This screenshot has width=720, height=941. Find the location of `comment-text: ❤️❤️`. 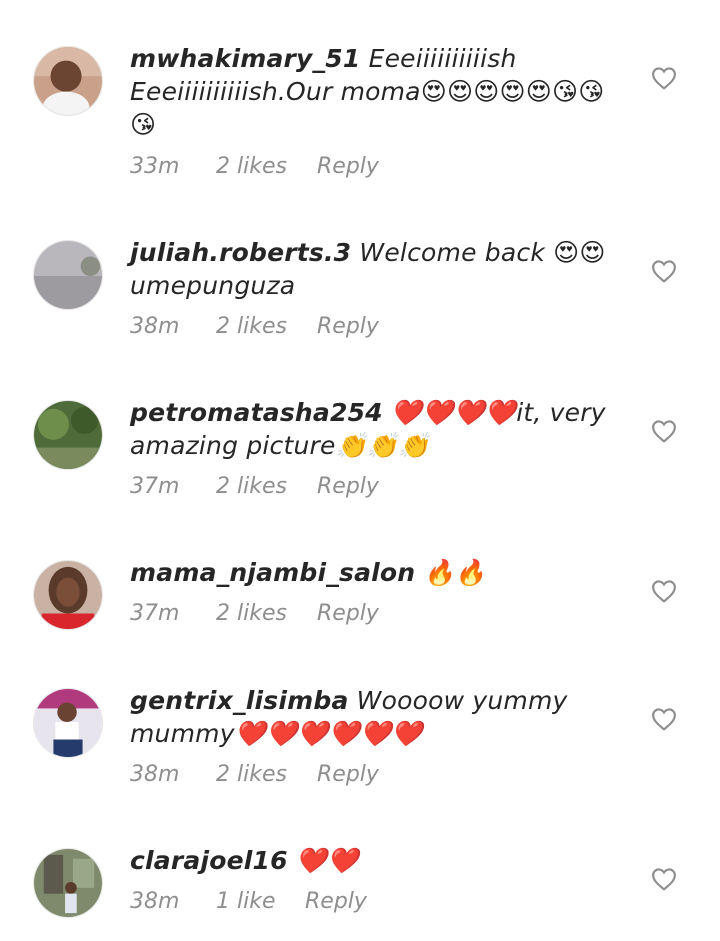

comment-text: ❤️❤️ is located at coordinates (323, 860).